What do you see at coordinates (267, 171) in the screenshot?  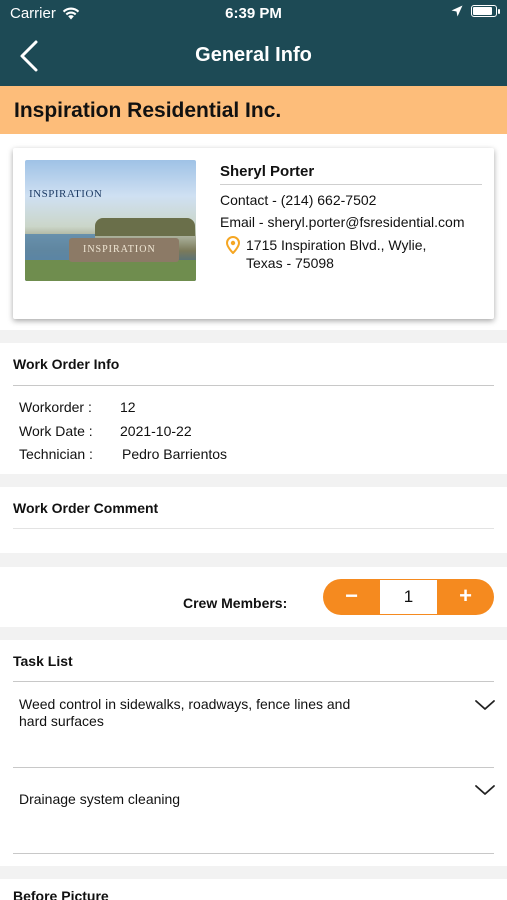 I see `contact-name: Sheryl Porter` at bounding box center [267, 171].